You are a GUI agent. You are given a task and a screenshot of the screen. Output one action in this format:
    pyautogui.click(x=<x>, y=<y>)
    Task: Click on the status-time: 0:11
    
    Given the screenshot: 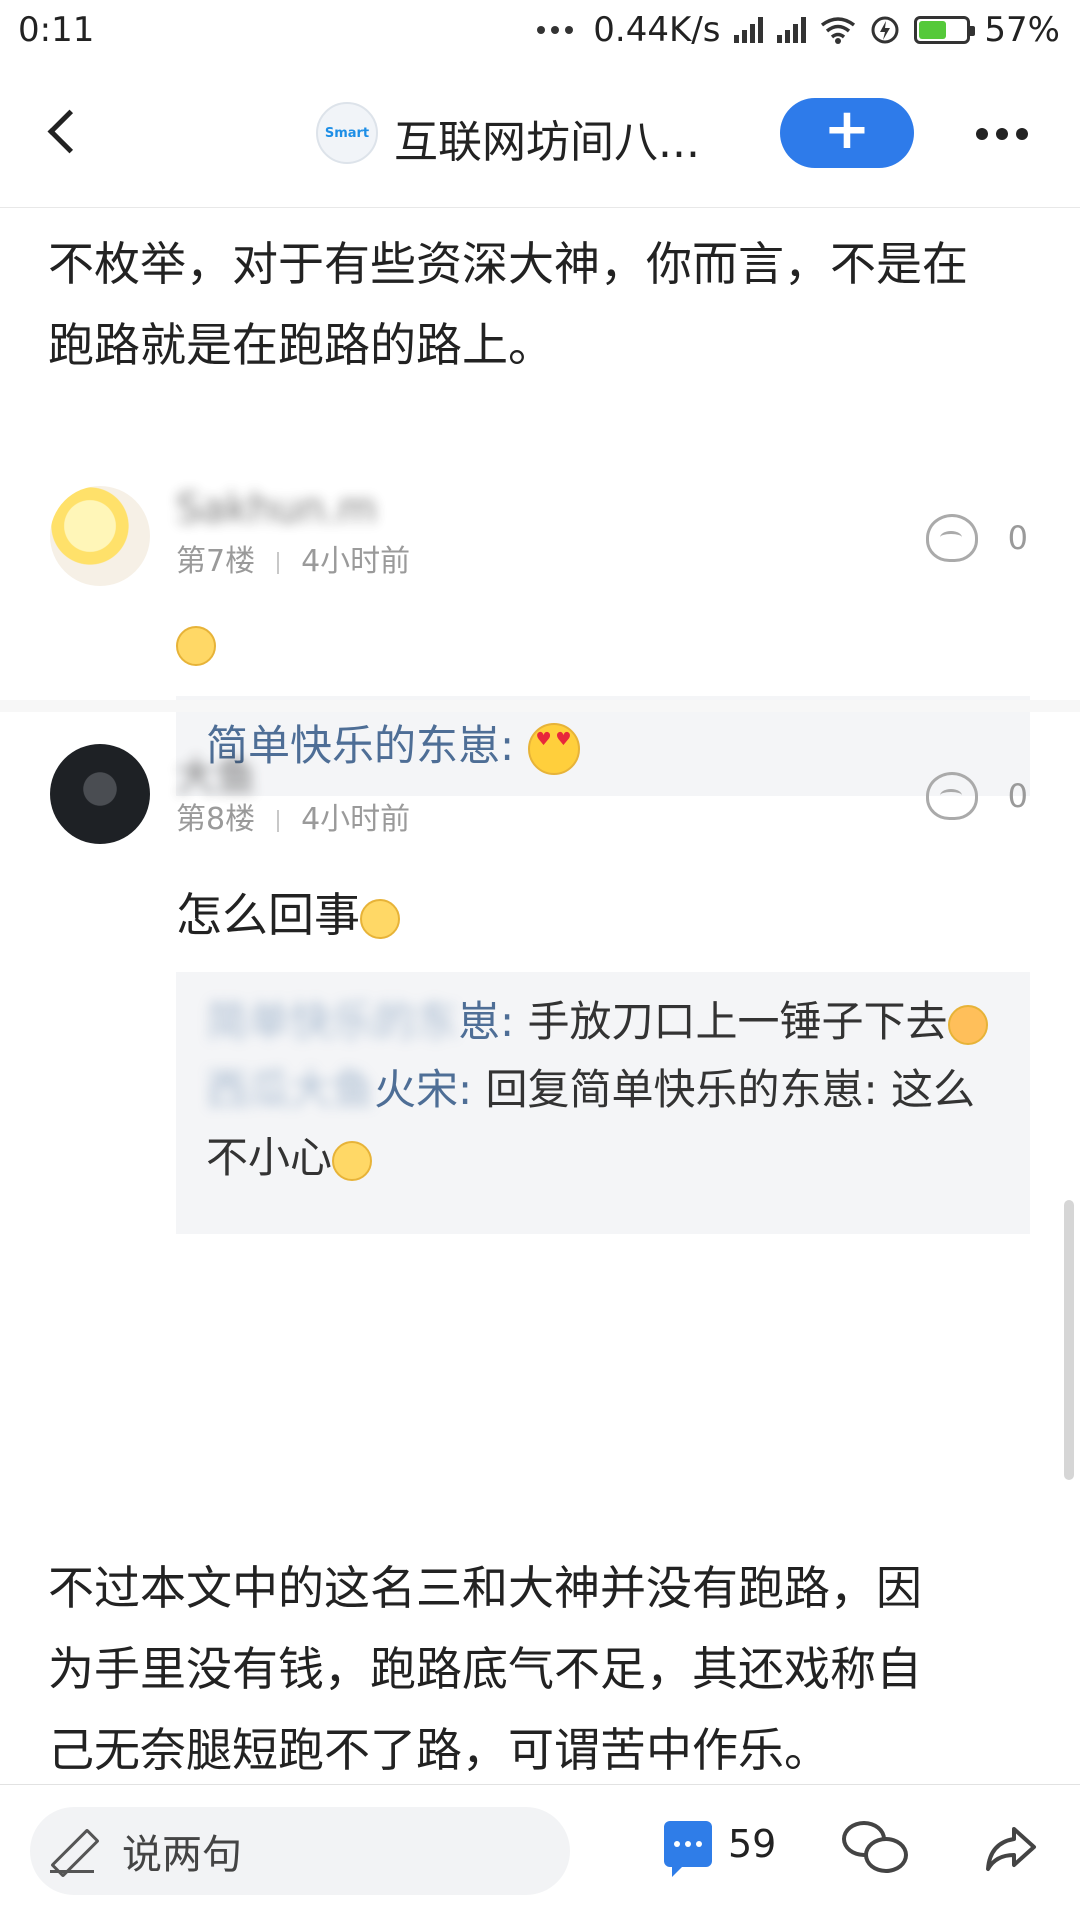 What is the action you would take?
    pyautogui.click(x=56, y=30)
    